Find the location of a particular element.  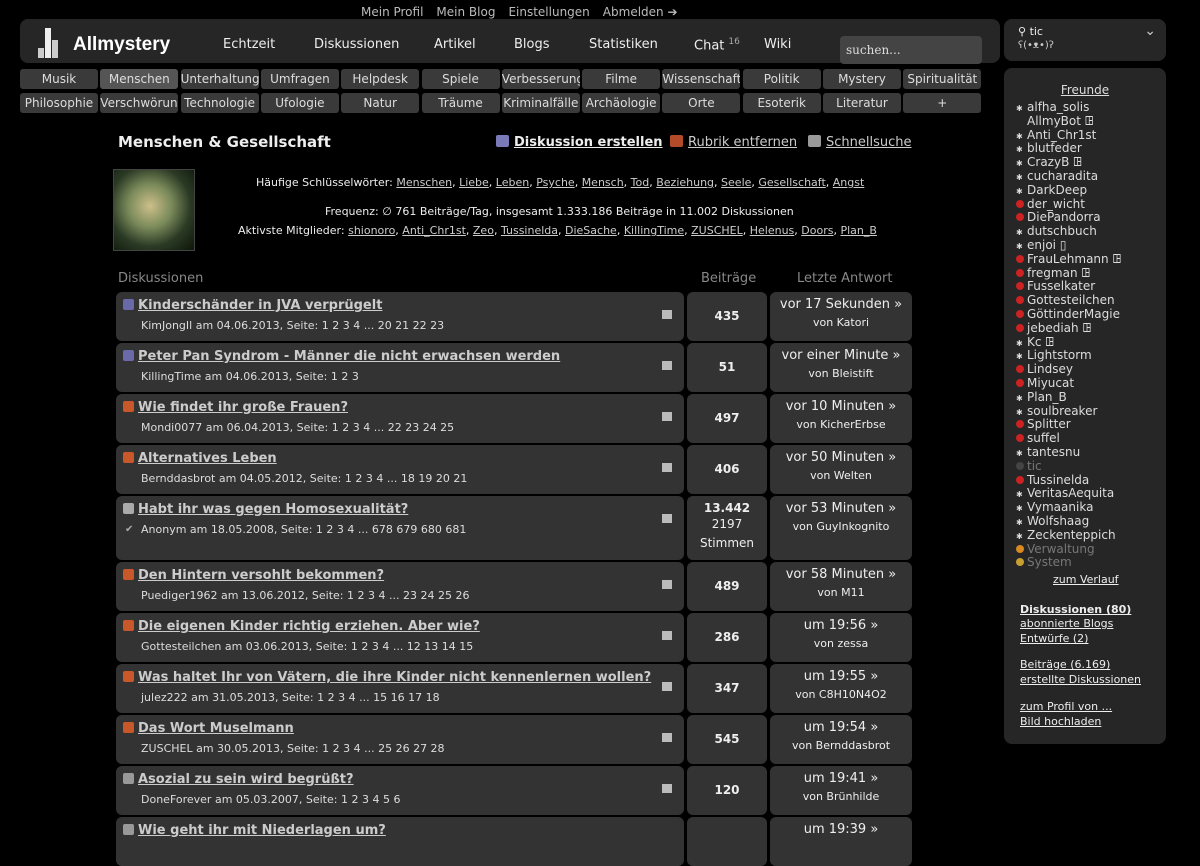

friend-item: ✱ enjoi ▯ is located at coordinates (1041, 245).